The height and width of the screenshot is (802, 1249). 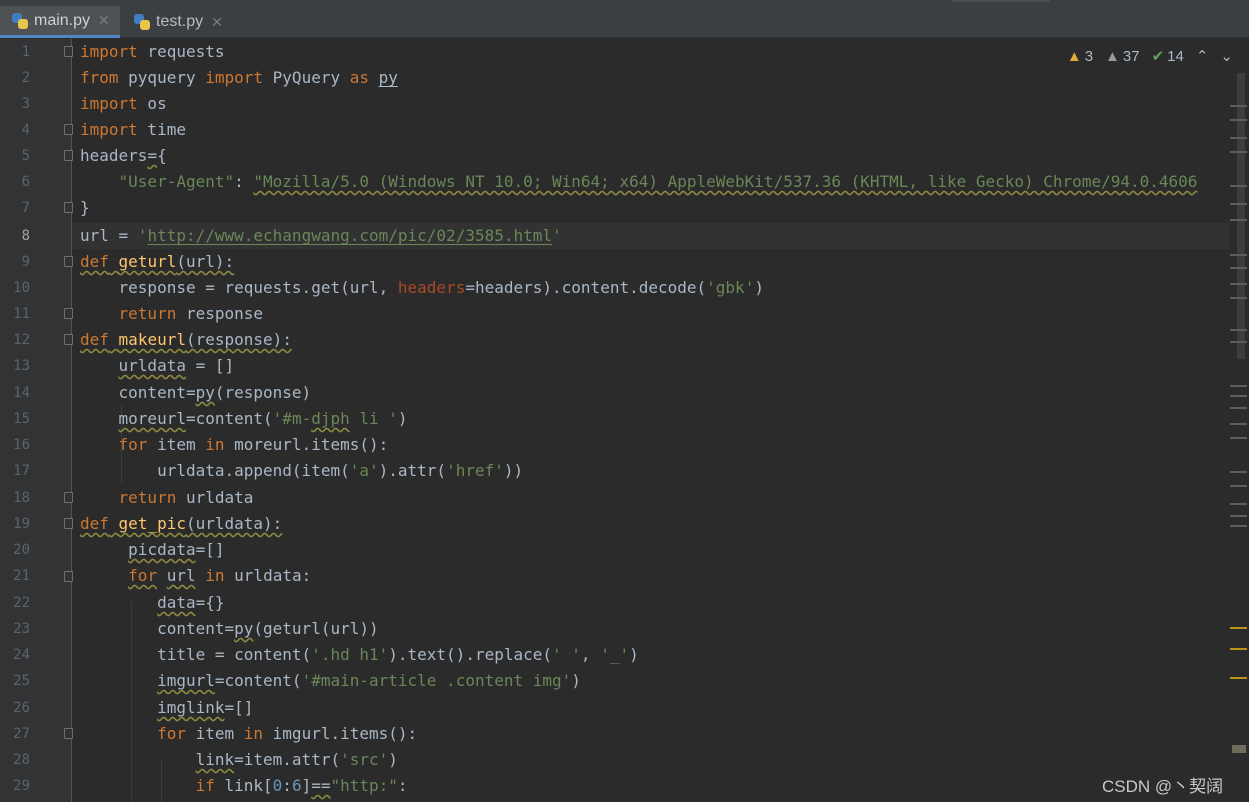 What do you see at coordinates (25, 208) in the screenshot?
I see `line-number: 7` at bounding box center [25, 208].